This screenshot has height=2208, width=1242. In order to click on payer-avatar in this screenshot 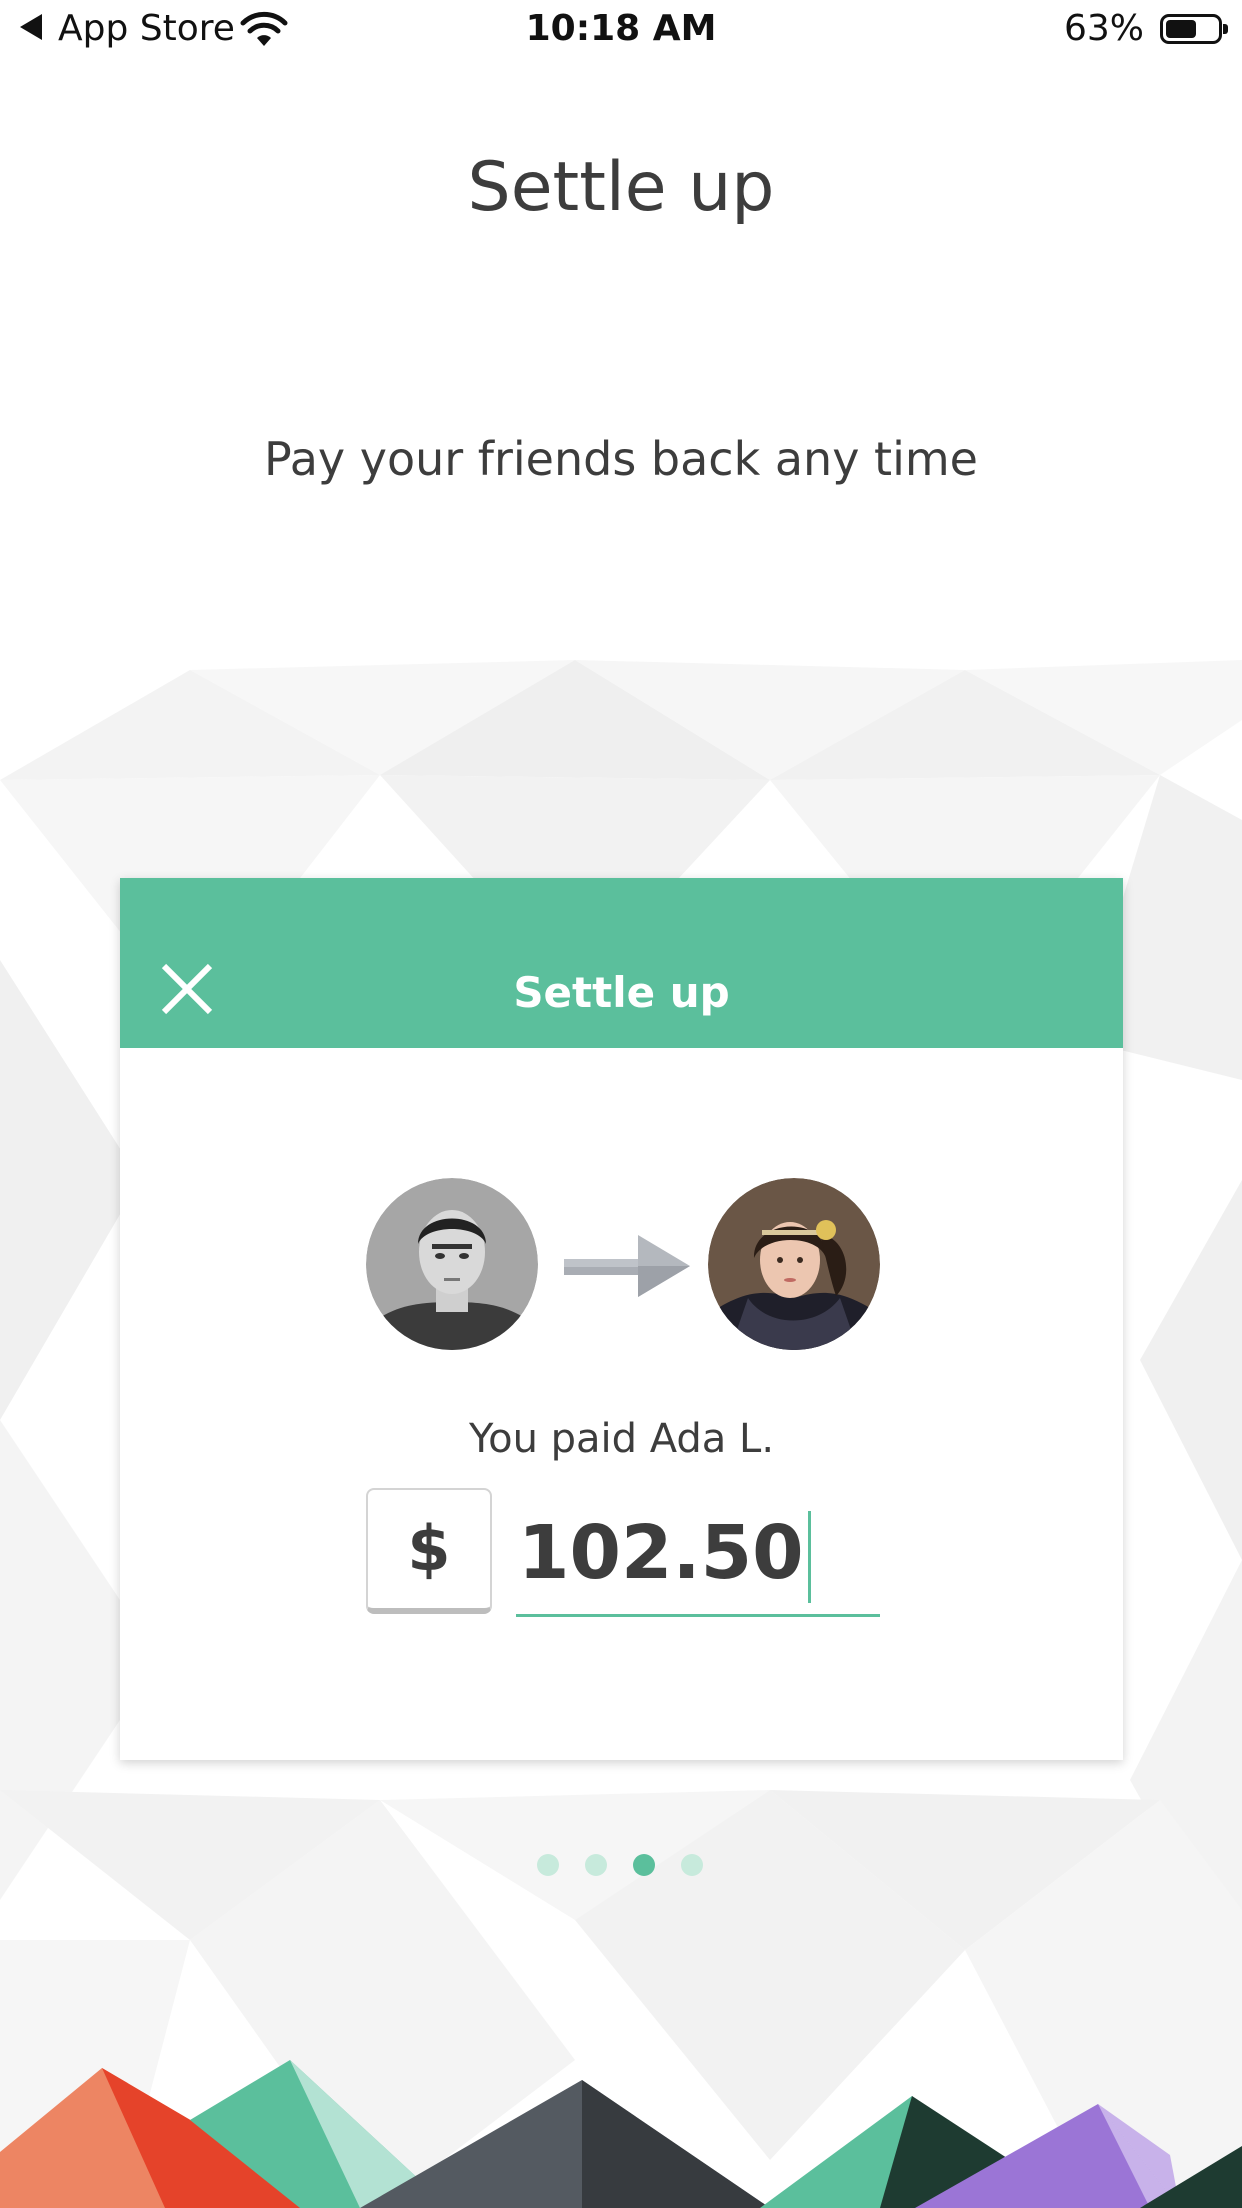, I will do `click(452, 1264)`.